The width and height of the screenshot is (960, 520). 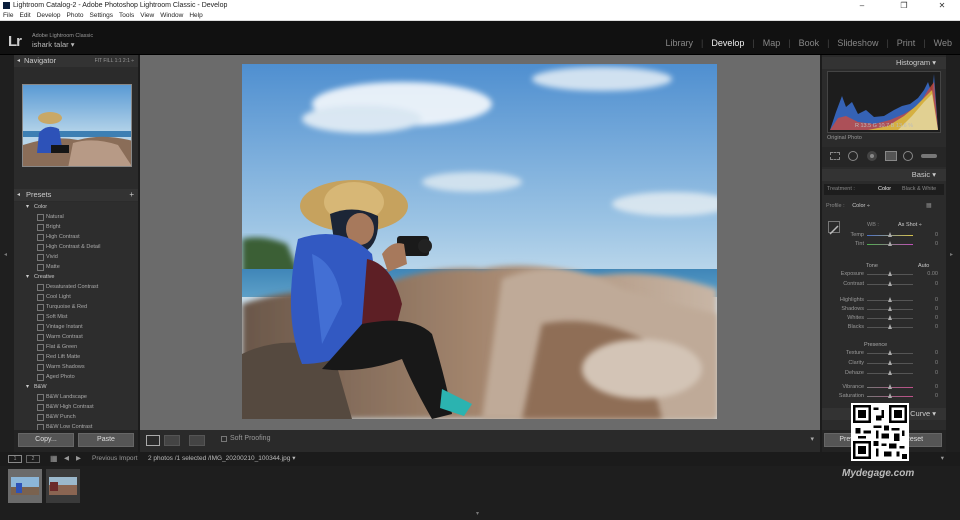 What do you see at coordinates (884, 245) in the screenshot?
I see `slider-tint: Tint 0` at bounding box center [884, 245].